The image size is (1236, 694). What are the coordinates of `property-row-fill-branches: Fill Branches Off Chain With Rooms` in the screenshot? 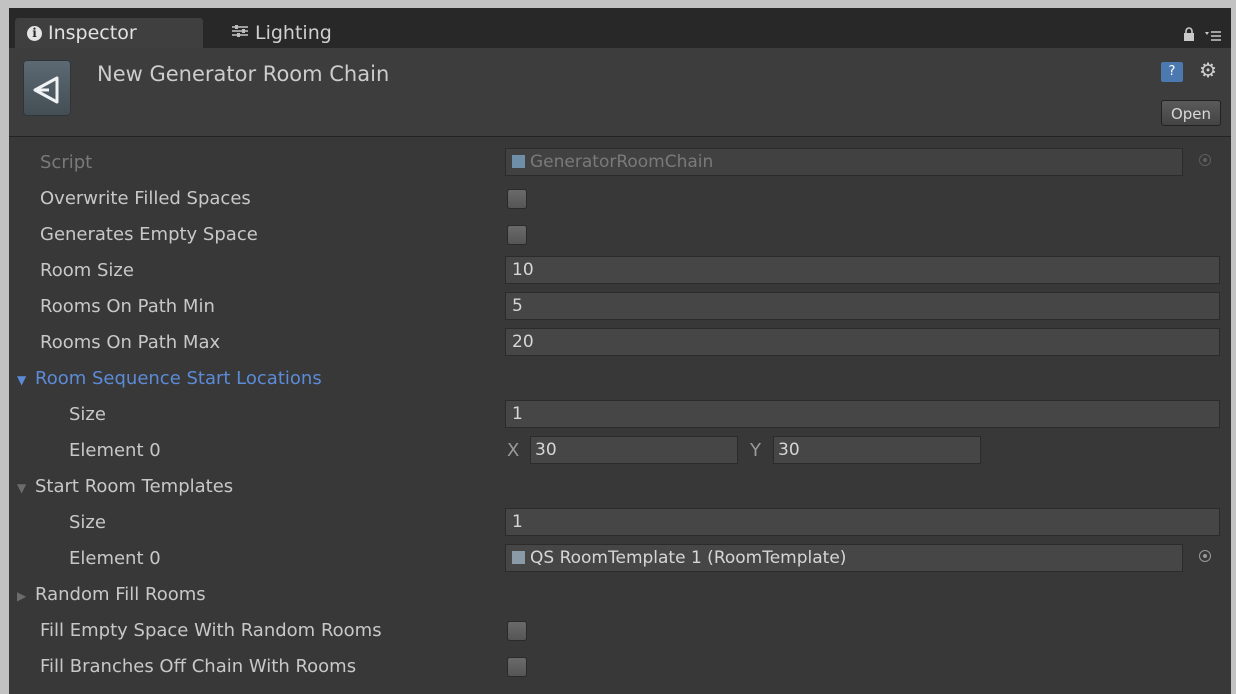 It's located at (620, 667).